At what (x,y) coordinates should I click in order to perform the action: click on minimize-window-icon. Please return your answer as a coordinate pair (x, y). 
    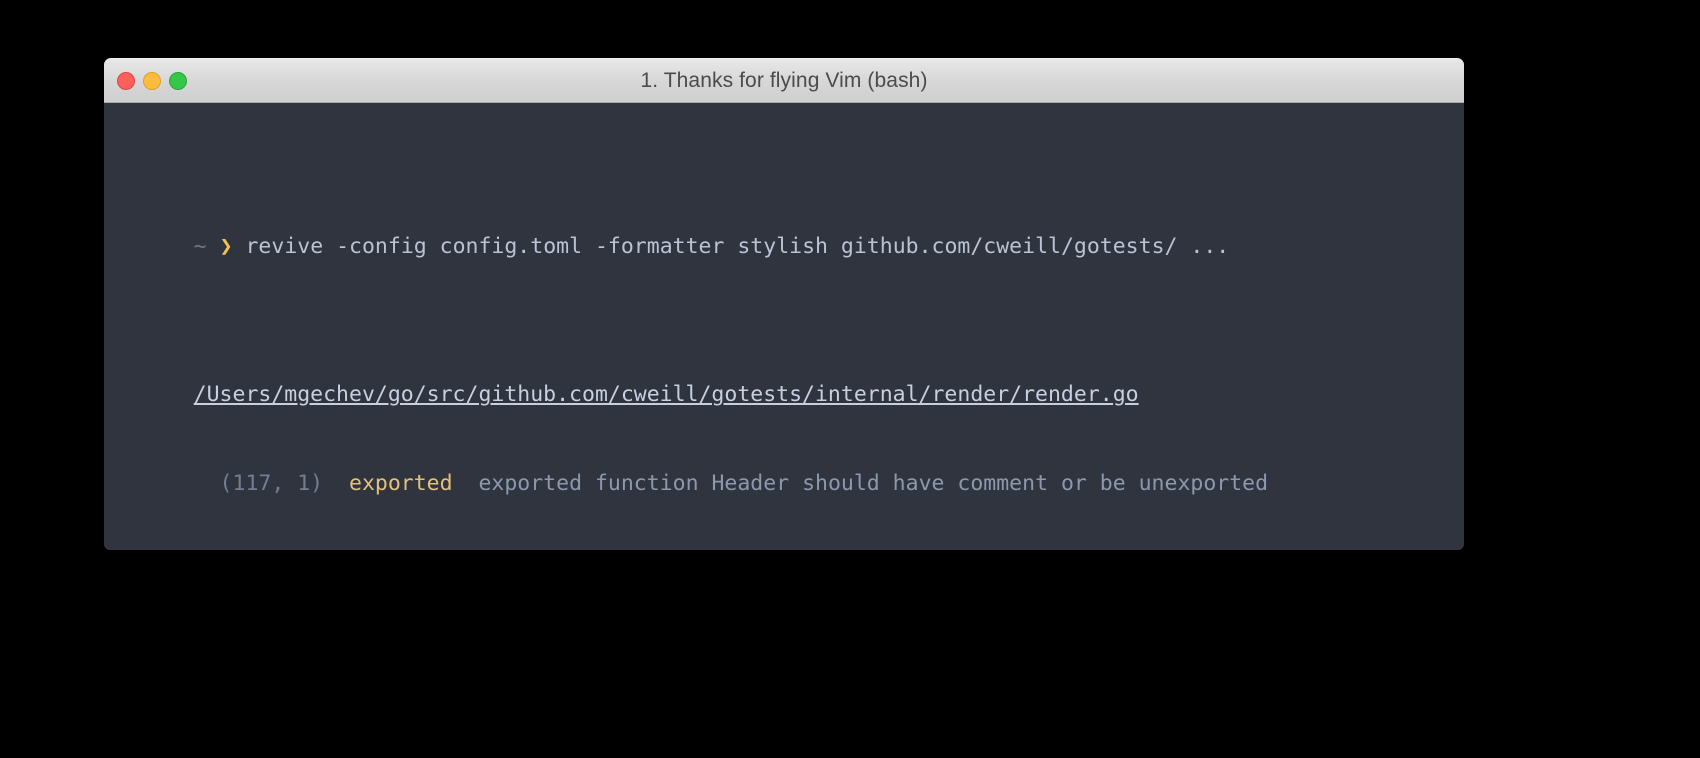
    Looking at the image, I should click on (152, 80).